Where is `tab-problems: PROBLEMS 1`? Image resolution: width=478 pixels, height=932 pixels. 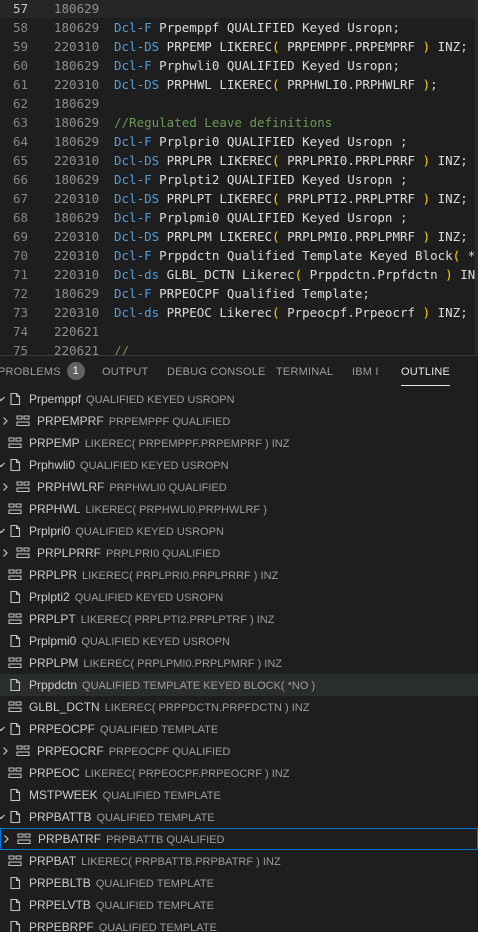
tab-problems: PROBLEMS 1 is located at coordinates (42, 373).